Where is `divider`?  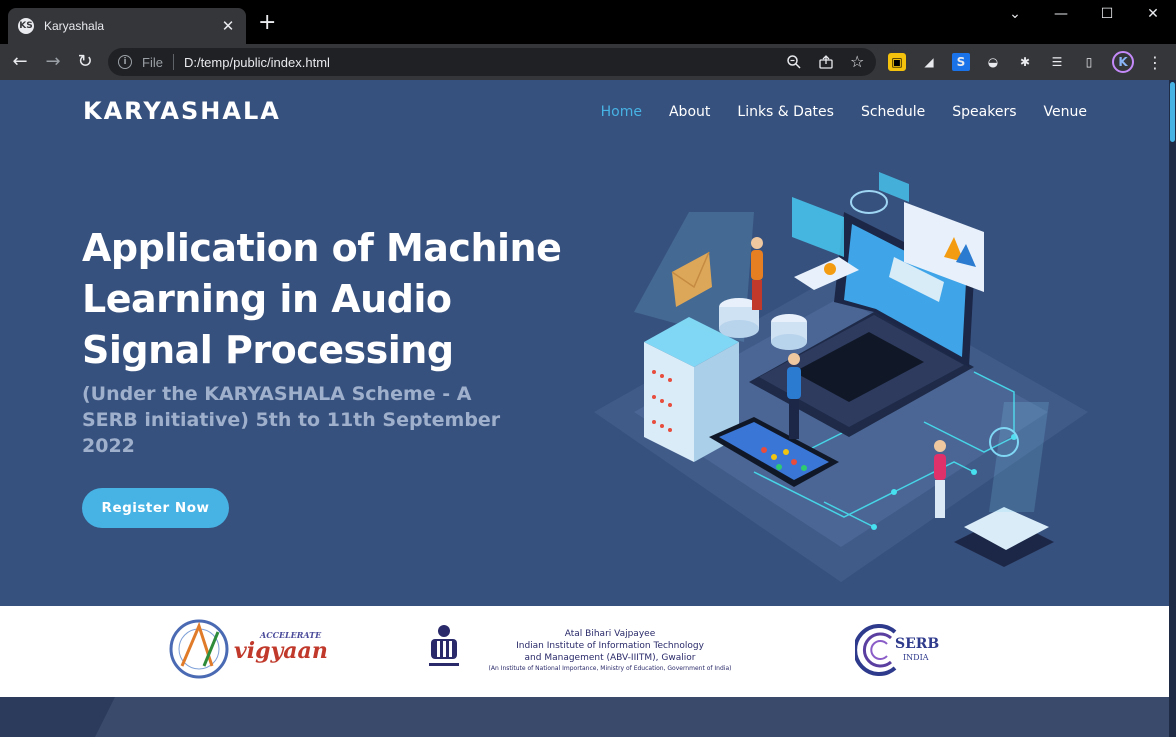 divider is located at coordinates (173, 62).